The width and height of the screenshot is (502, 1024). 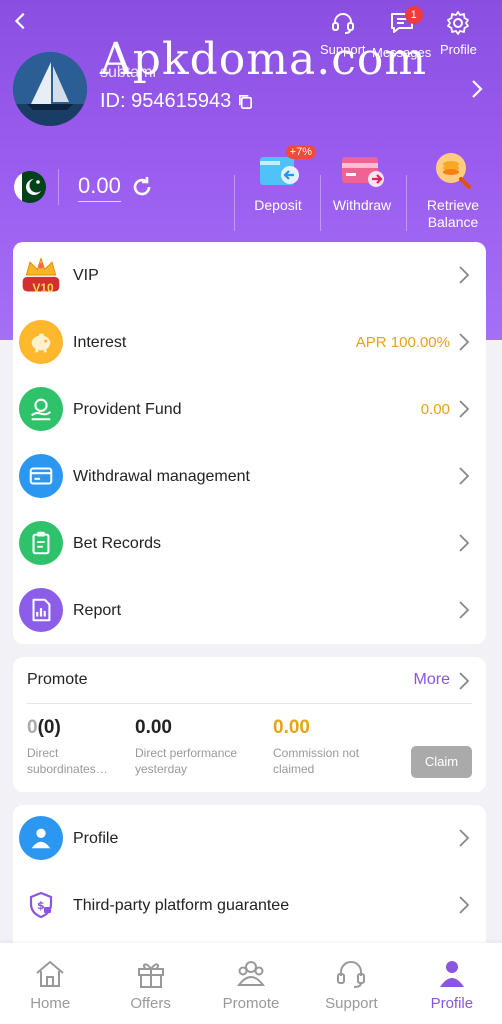 I want to click on copy-icon, so click(x=245, y=101).